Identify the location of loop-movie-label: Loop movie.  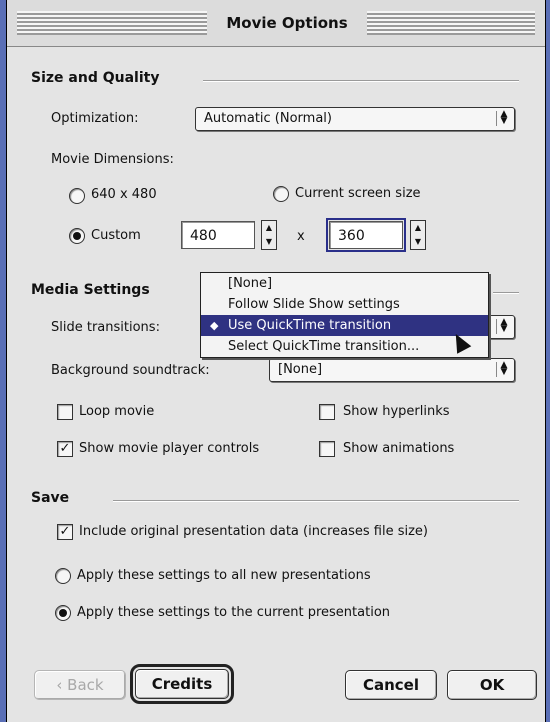
(117, 411).